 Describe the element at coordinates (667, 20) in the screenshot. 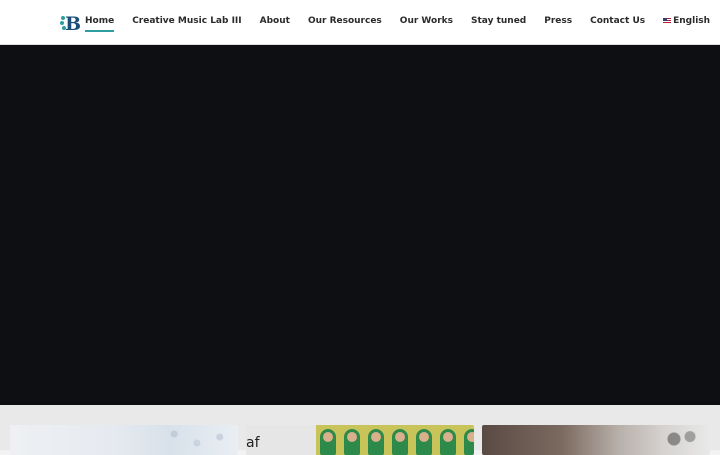

I see `us-flag-icon` at that location.